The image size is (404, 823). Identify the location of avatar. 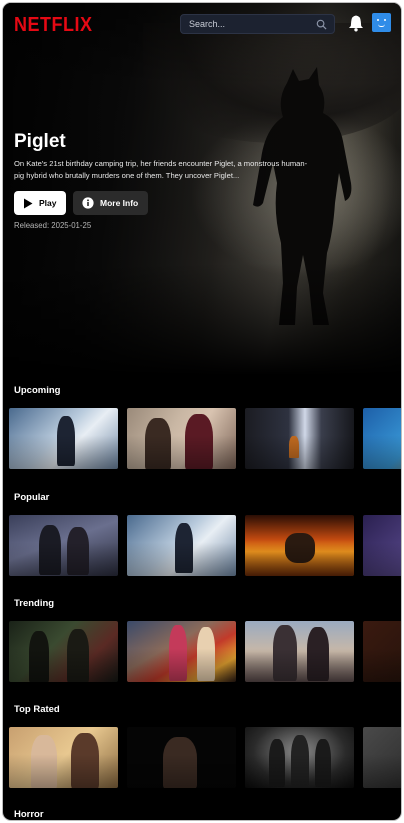
(381, 22).